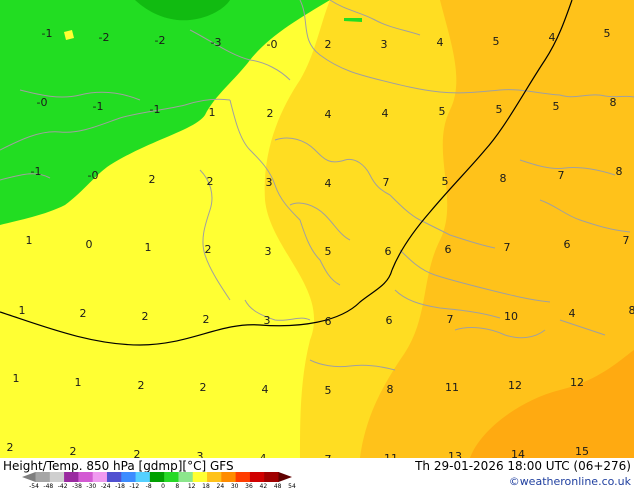  I want to click on scale-tick-label: -42, so click(62, 486).